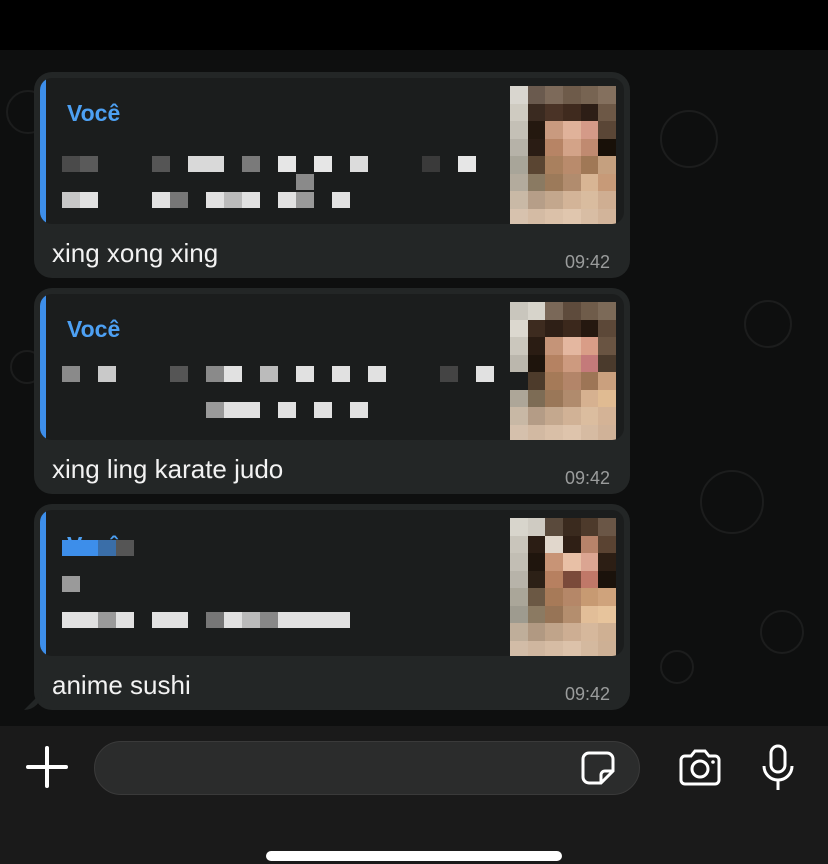 This screenshot has width=828, height=864. Describe the element at coordinates (598, 768) in the screenshot. I see `sticker-icon` at that location.